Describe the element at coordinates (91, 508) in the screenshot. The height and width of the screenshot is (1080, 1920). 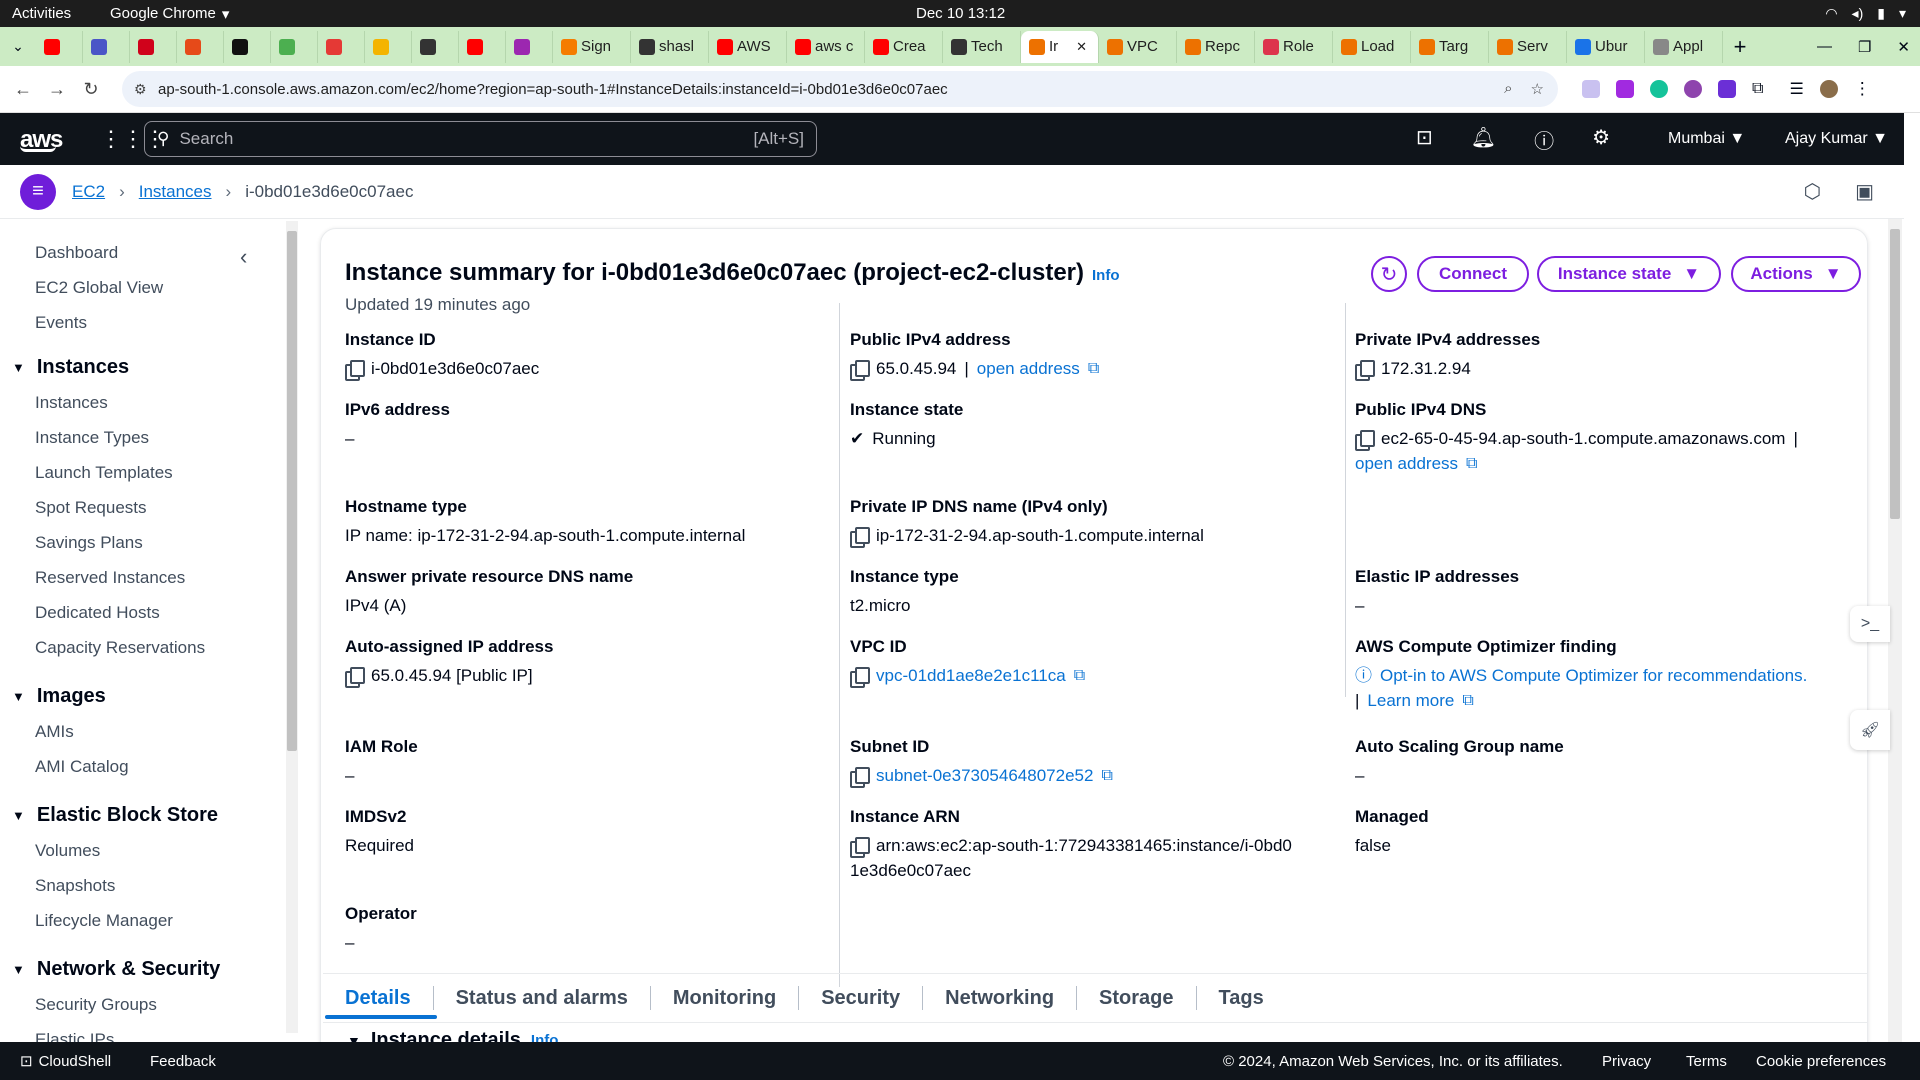
I see `sidebar-item: Spot Requests` at that location.